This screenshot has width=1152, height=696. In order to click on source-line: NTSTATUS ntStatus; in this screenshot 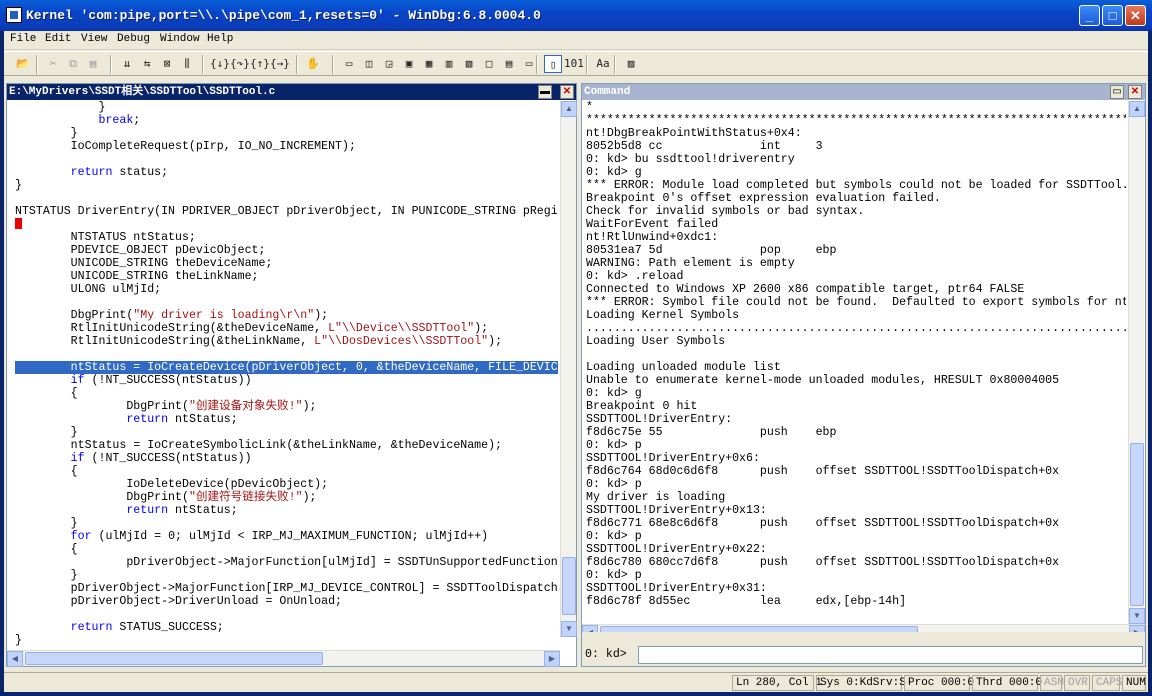, I will do `click(286, 237)`.